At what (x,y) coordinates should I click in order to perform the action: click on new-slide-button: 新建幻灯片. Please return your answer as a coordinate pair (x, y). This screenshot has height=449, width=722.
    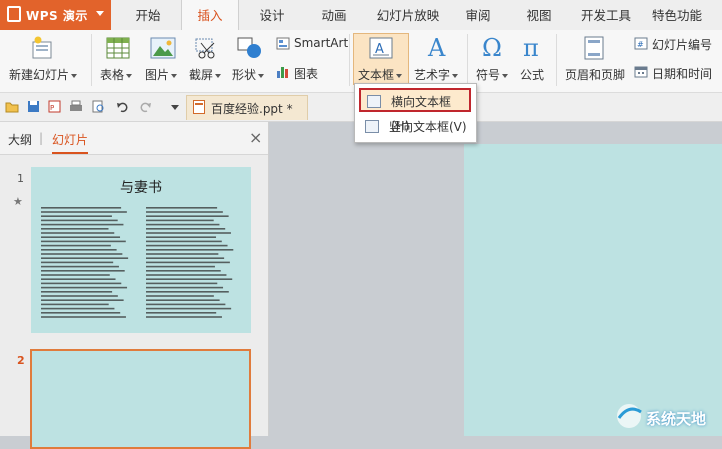
    Looking at the image, I should click on (43, 74).